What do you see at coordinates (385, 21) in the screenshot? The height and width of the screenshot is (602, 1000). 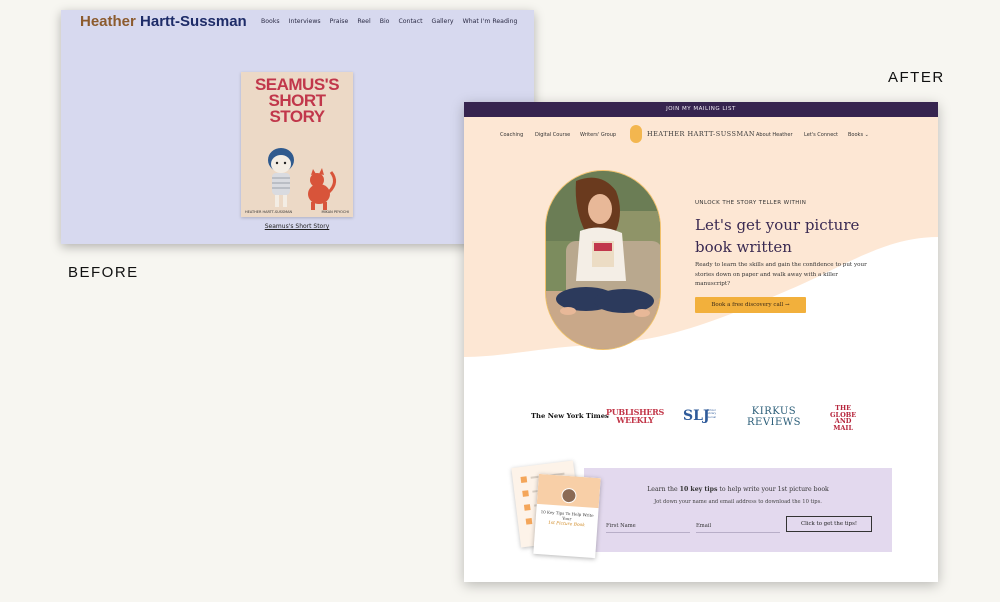 I see `before-nav-bio: Bio` at bounding box center [385, 21].